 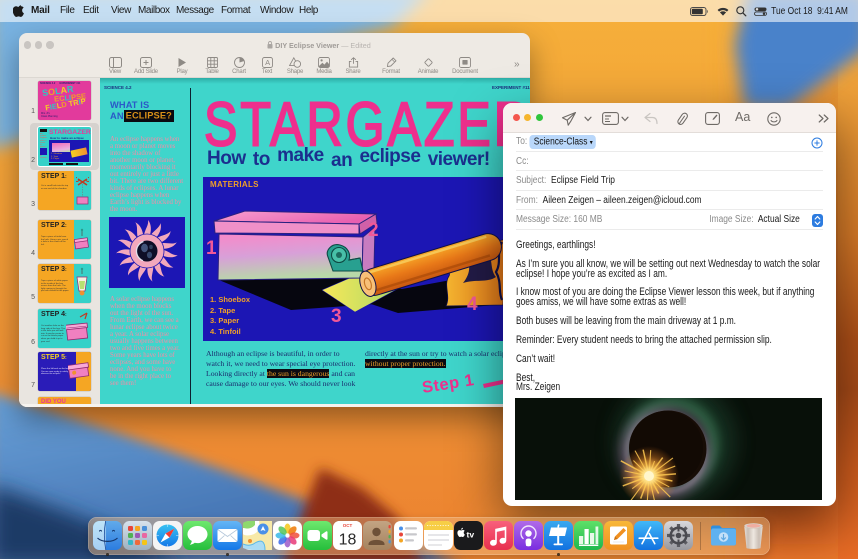 What do you see at coordinates (225, 331) in the screenshot?
I see `svg-text: 4. Tinfoil` at bounding box center [225, 331].